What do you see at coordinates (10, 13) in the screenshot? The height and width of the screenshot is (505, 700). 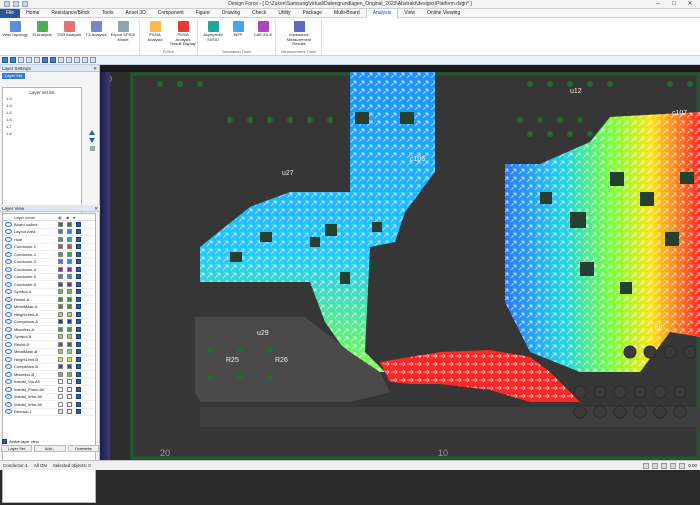 I see `tab-file: File` at bounding box center [10, 13].